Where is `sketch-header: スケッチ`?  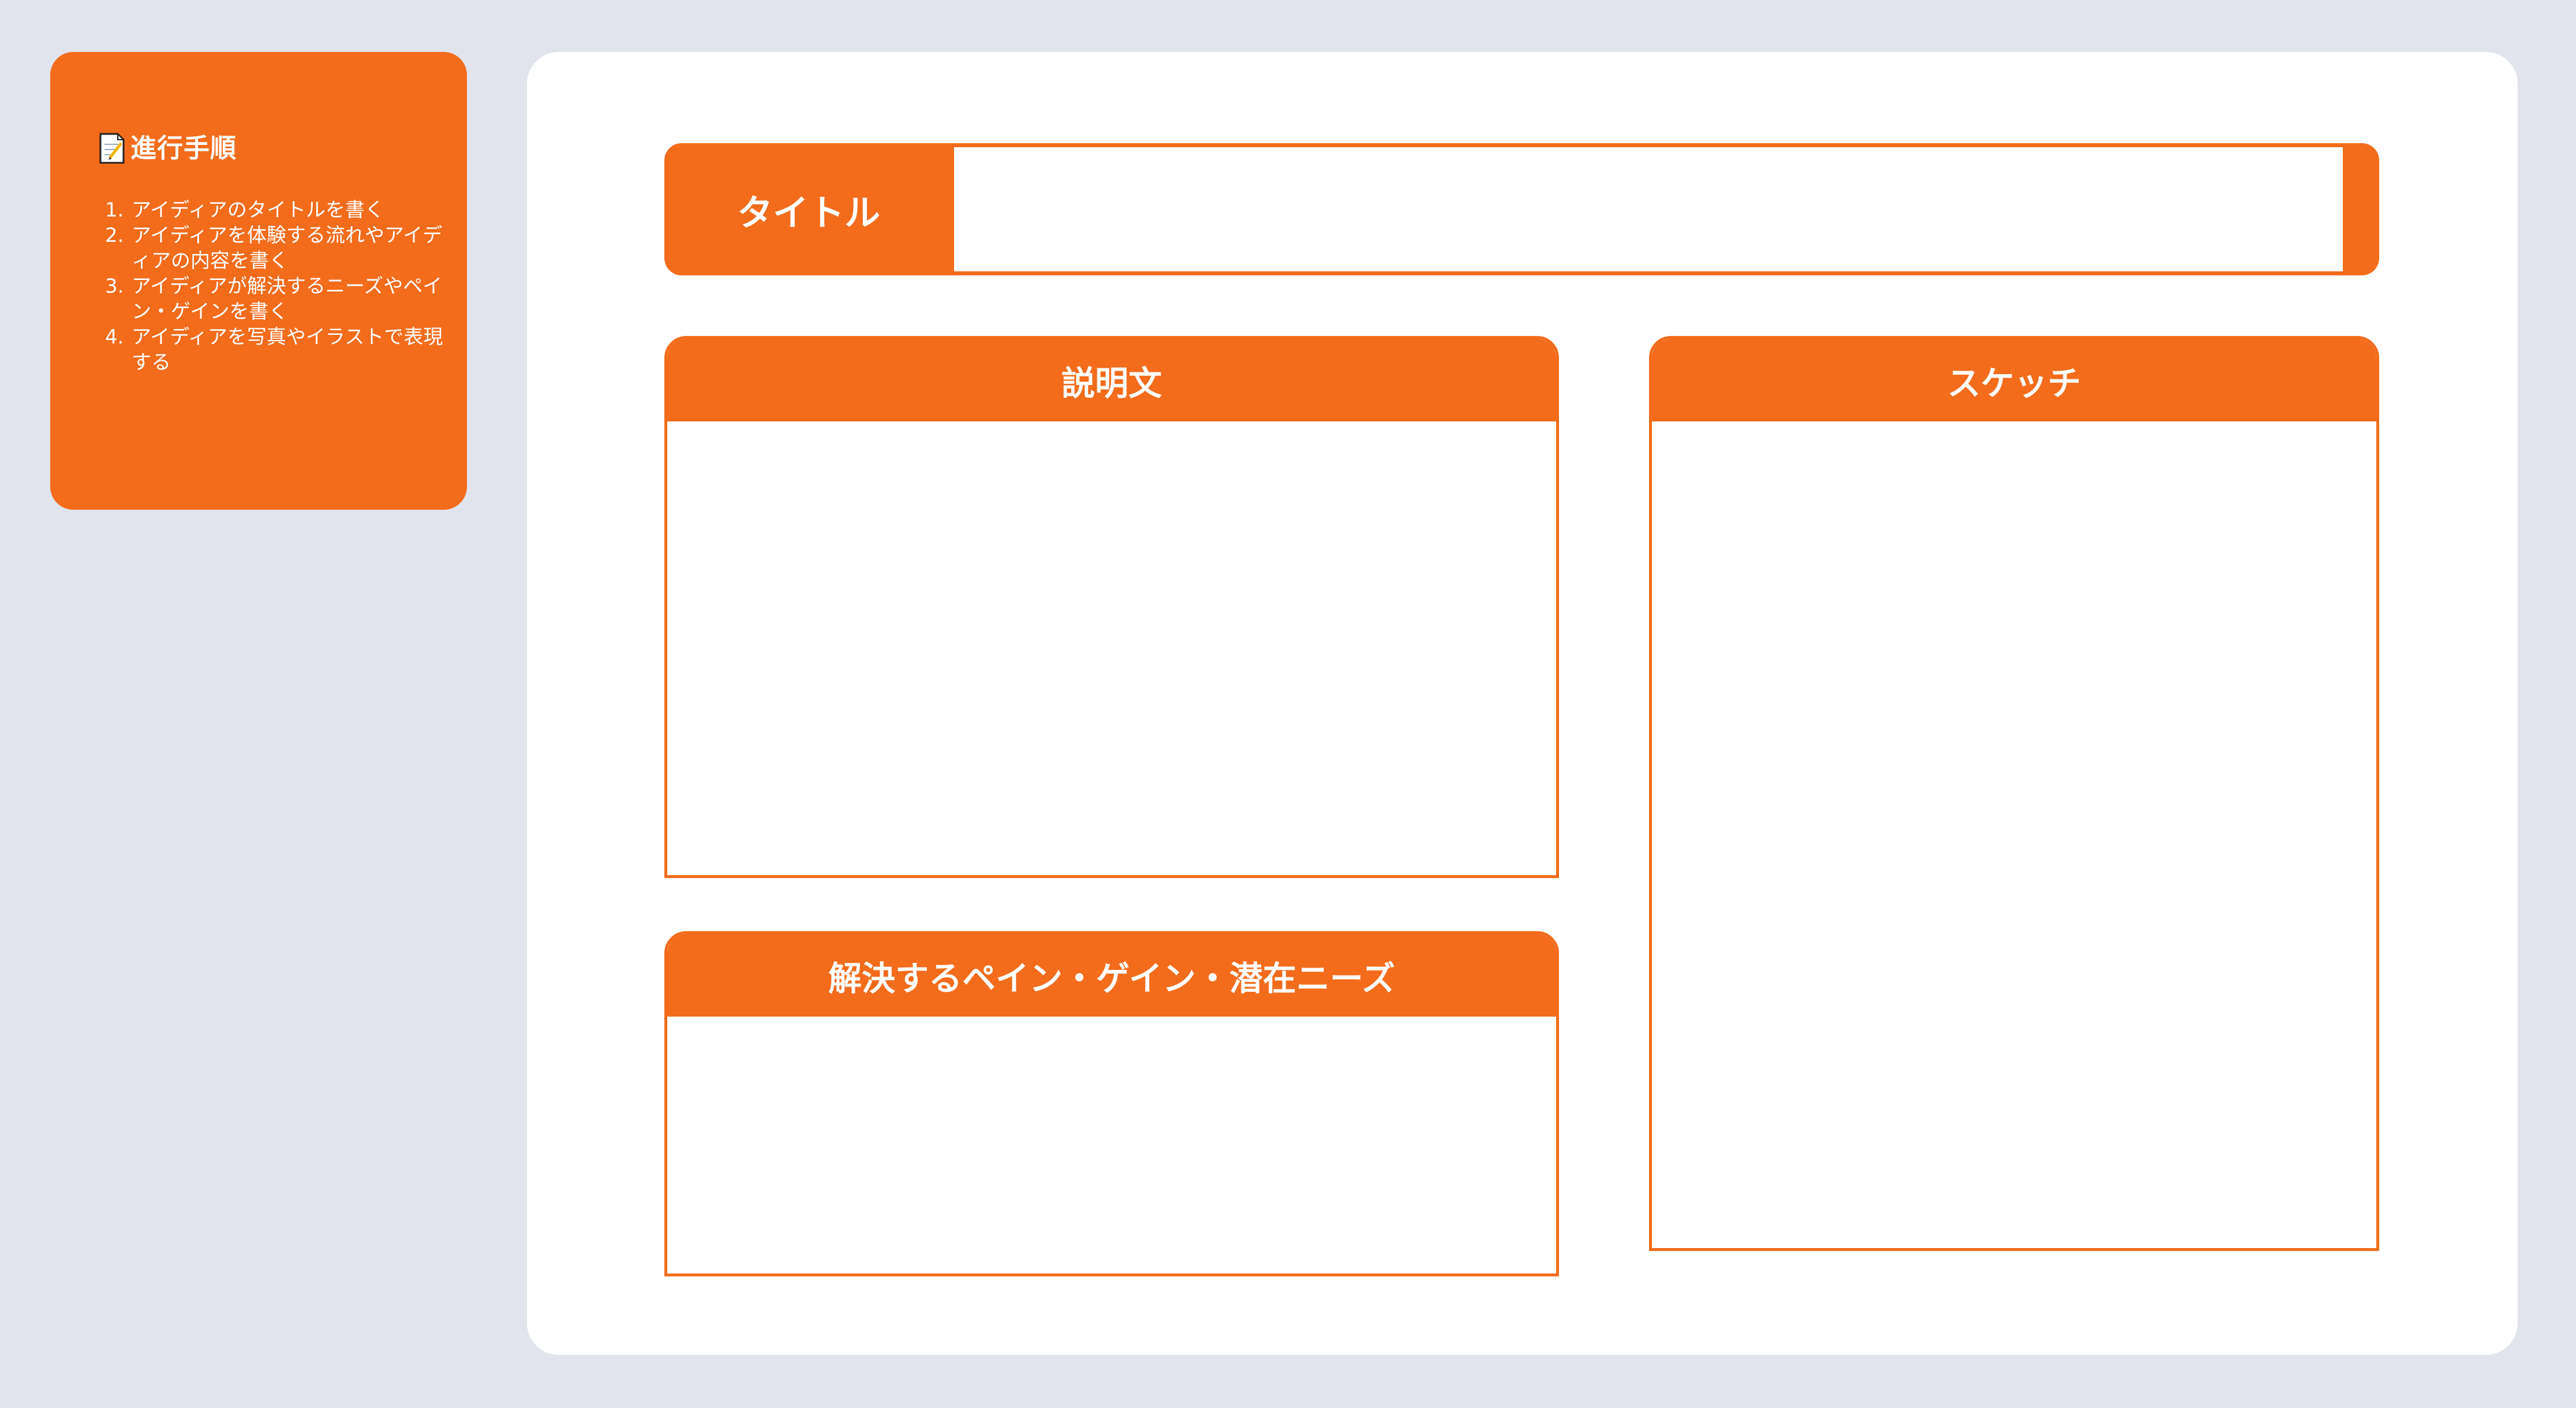 sketch-header: スケッチ is located at coordinates (2014, 380).